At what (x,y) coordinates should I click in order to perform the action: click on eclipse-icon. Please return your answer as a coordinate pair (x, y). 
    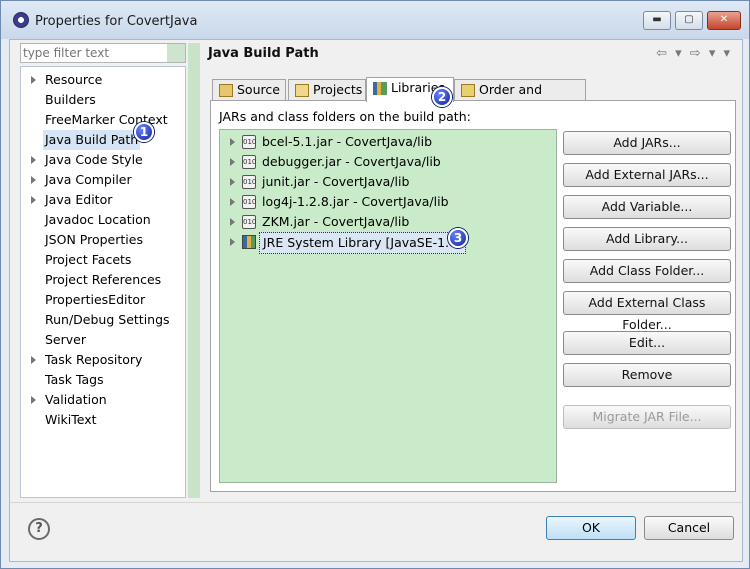
    Looking at the image, I should click on (21, 20).